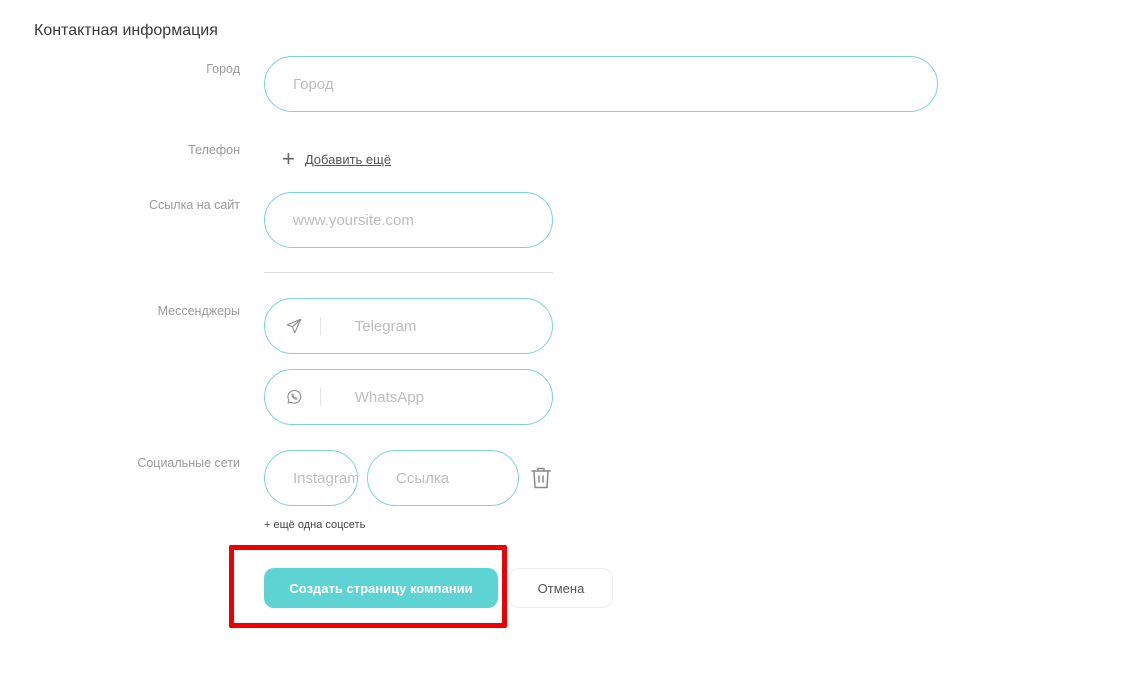  Describe the element at coordinates (194, 205) in the screenshot. I see `website-label: Ссылка на сайт` at that location.